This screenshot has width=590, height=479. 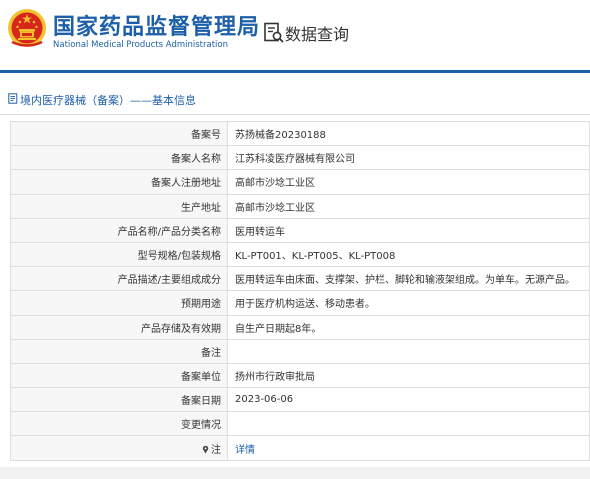 I want to click on note-label-text: 注, so click(x=216, y=450).